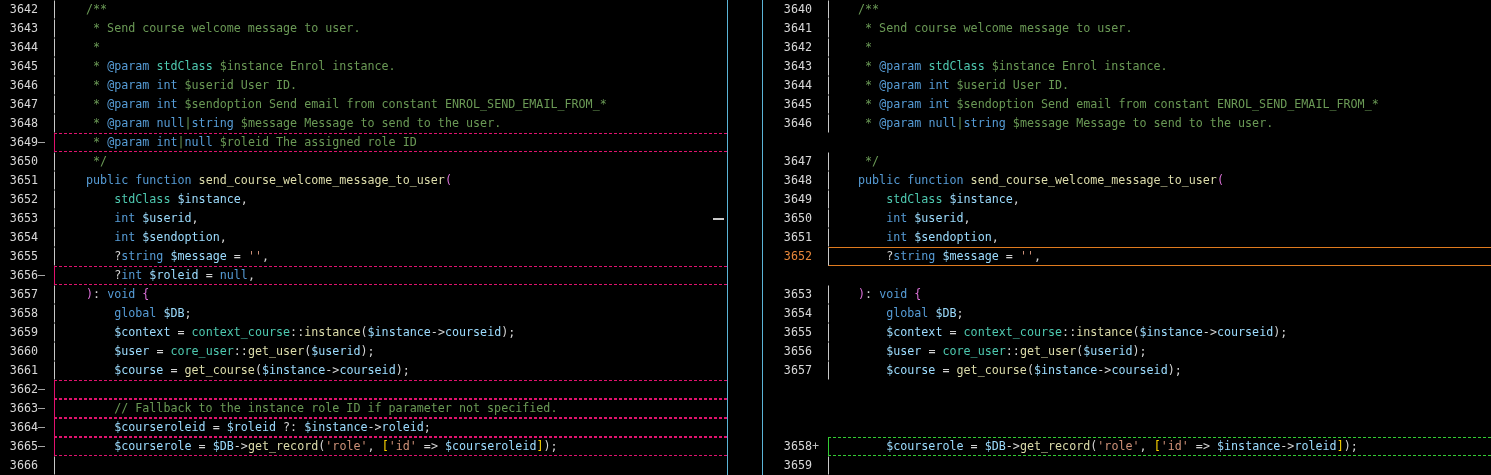 Image resolution: width=1491 pixels, height=475 pixels. What do you see at coordinates (1159, 446) in the screenshot?
I see `added-line: $courserole = $DB->get_record('role', ['id' => $instance->roleid]);` at bounding box center [1159, 446].